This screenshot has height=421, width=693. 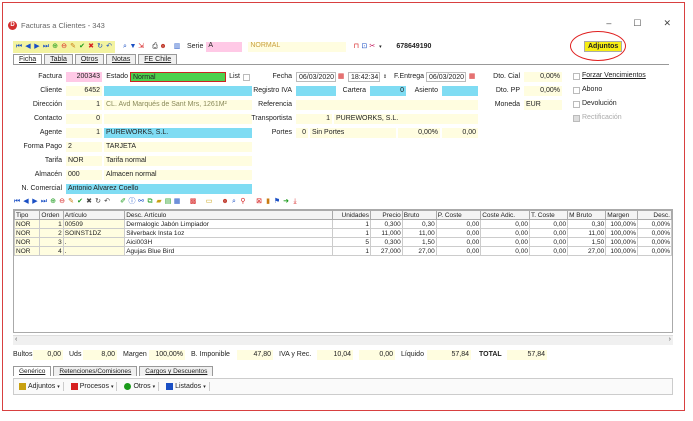 I want to click on lock-icon: ⊓, so click(x=356, y=47).